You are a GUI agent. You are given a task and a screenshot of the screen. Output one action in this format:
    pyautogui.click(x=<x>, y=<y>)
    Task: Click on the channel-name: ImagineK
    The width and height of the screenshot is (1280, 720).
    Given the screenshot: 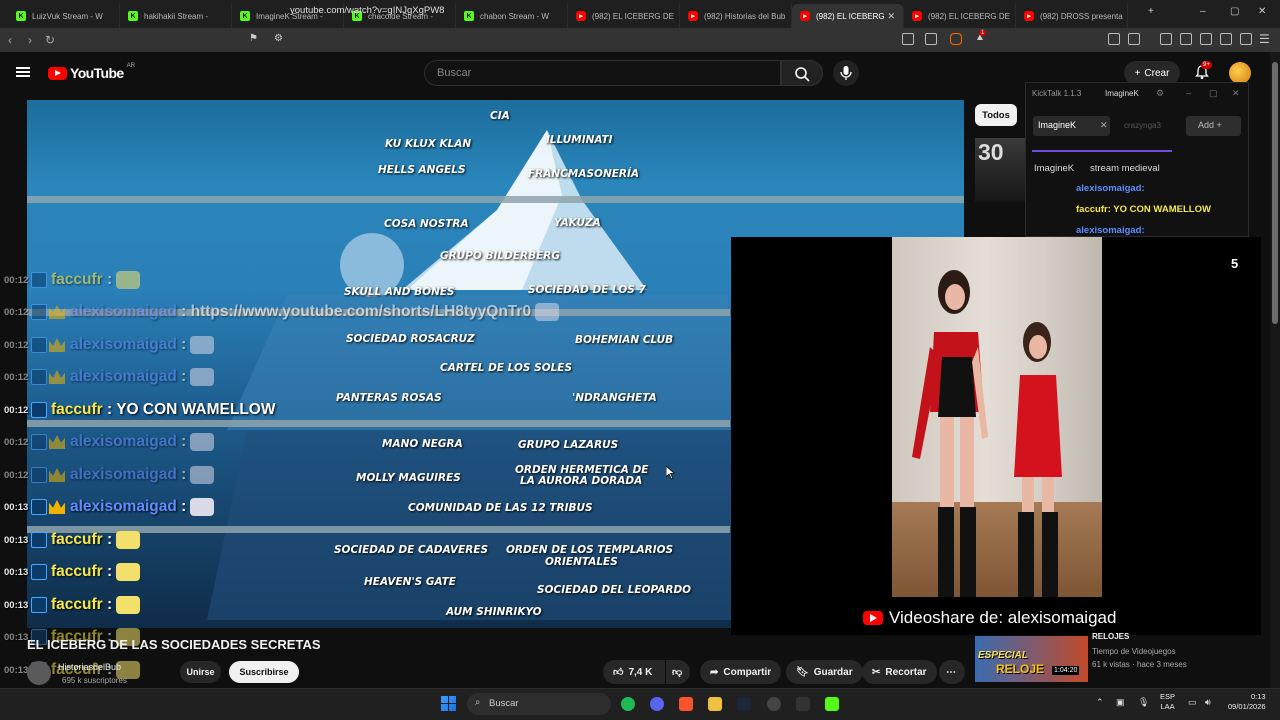 What is the action you would take?
    pyautogui.click(x=1054, y=168)
    